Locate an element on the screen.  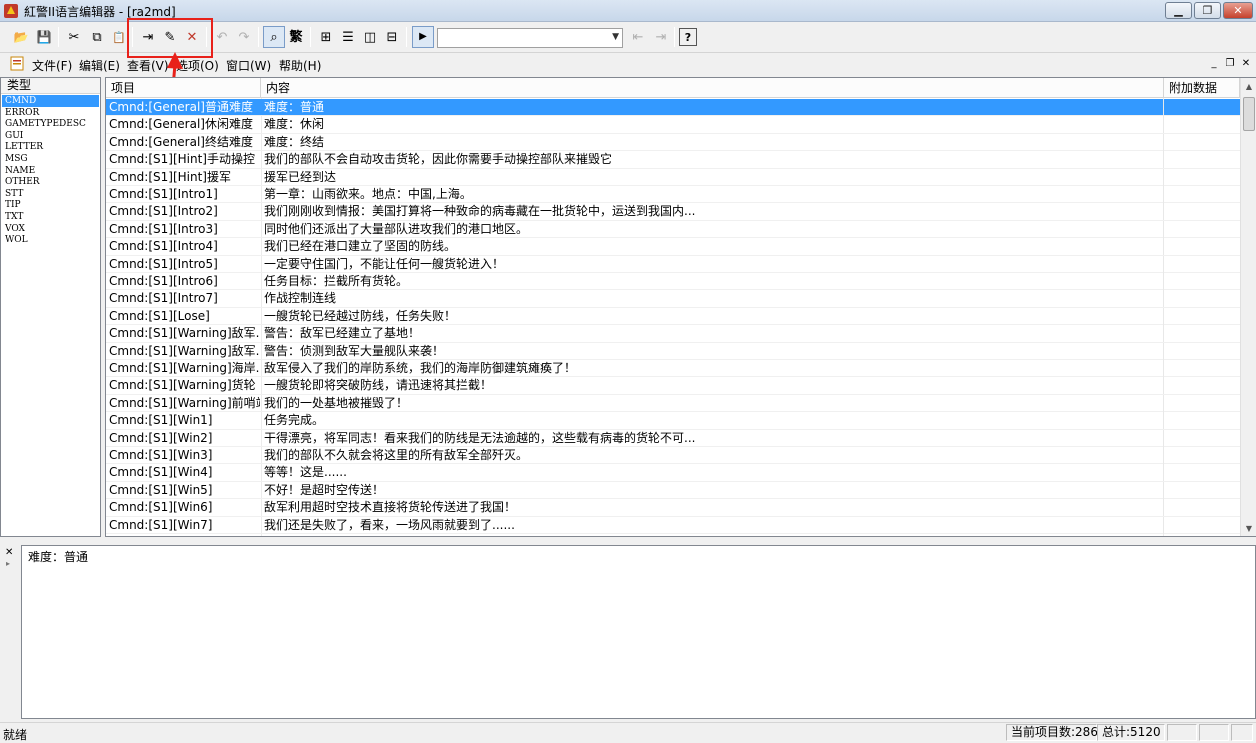
prev-match-icon: ⇤ is located at coordinates (638, 37).